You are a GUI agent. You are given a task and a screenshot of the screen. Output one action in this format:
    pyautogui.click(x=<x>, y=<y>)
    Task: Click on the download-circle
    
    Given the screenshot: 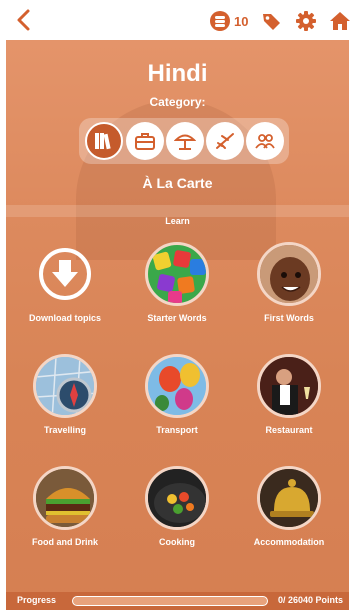 What is the action you would take?
    pyautogui.click(x=65, y=274)
    